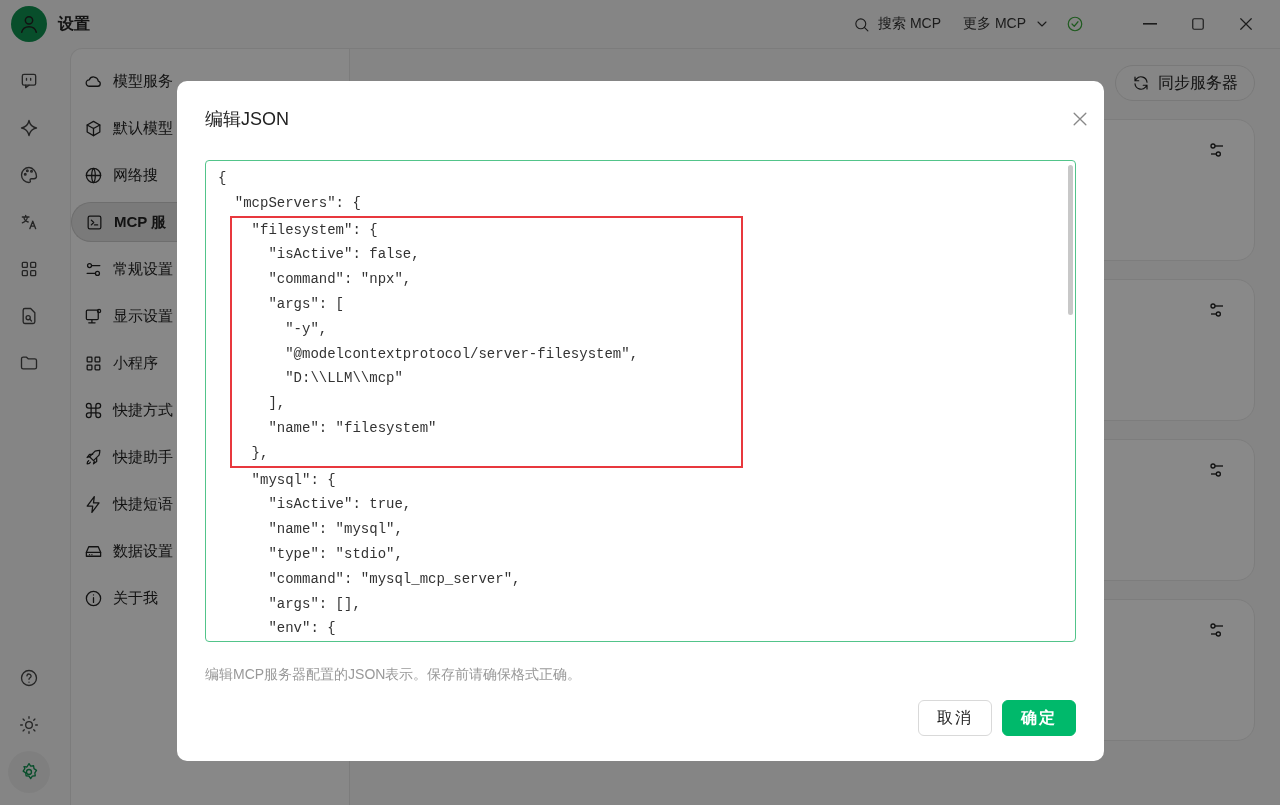  I want to click on code-line: "name": "filesystem", so click(352, 428).